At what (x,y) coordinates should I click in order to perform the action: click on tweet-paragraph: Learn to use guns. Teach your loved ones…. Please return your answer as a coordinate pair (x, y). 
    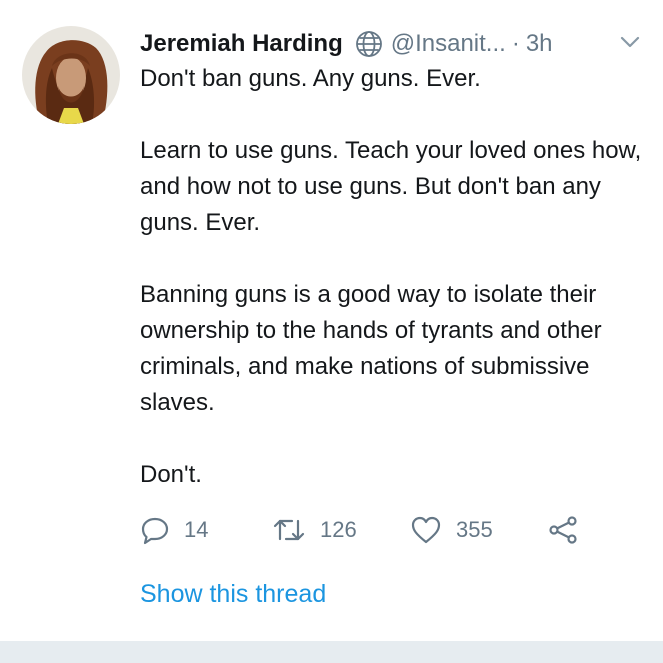
    Looking at the image, I should click on (391, 186).